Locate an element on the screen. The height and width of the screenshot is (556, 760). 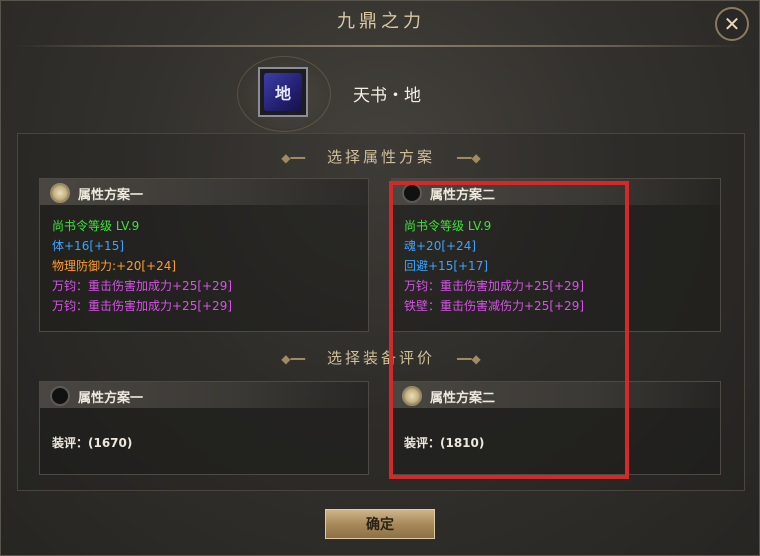
book-icon: 地 is located at coordinates (283, 92).